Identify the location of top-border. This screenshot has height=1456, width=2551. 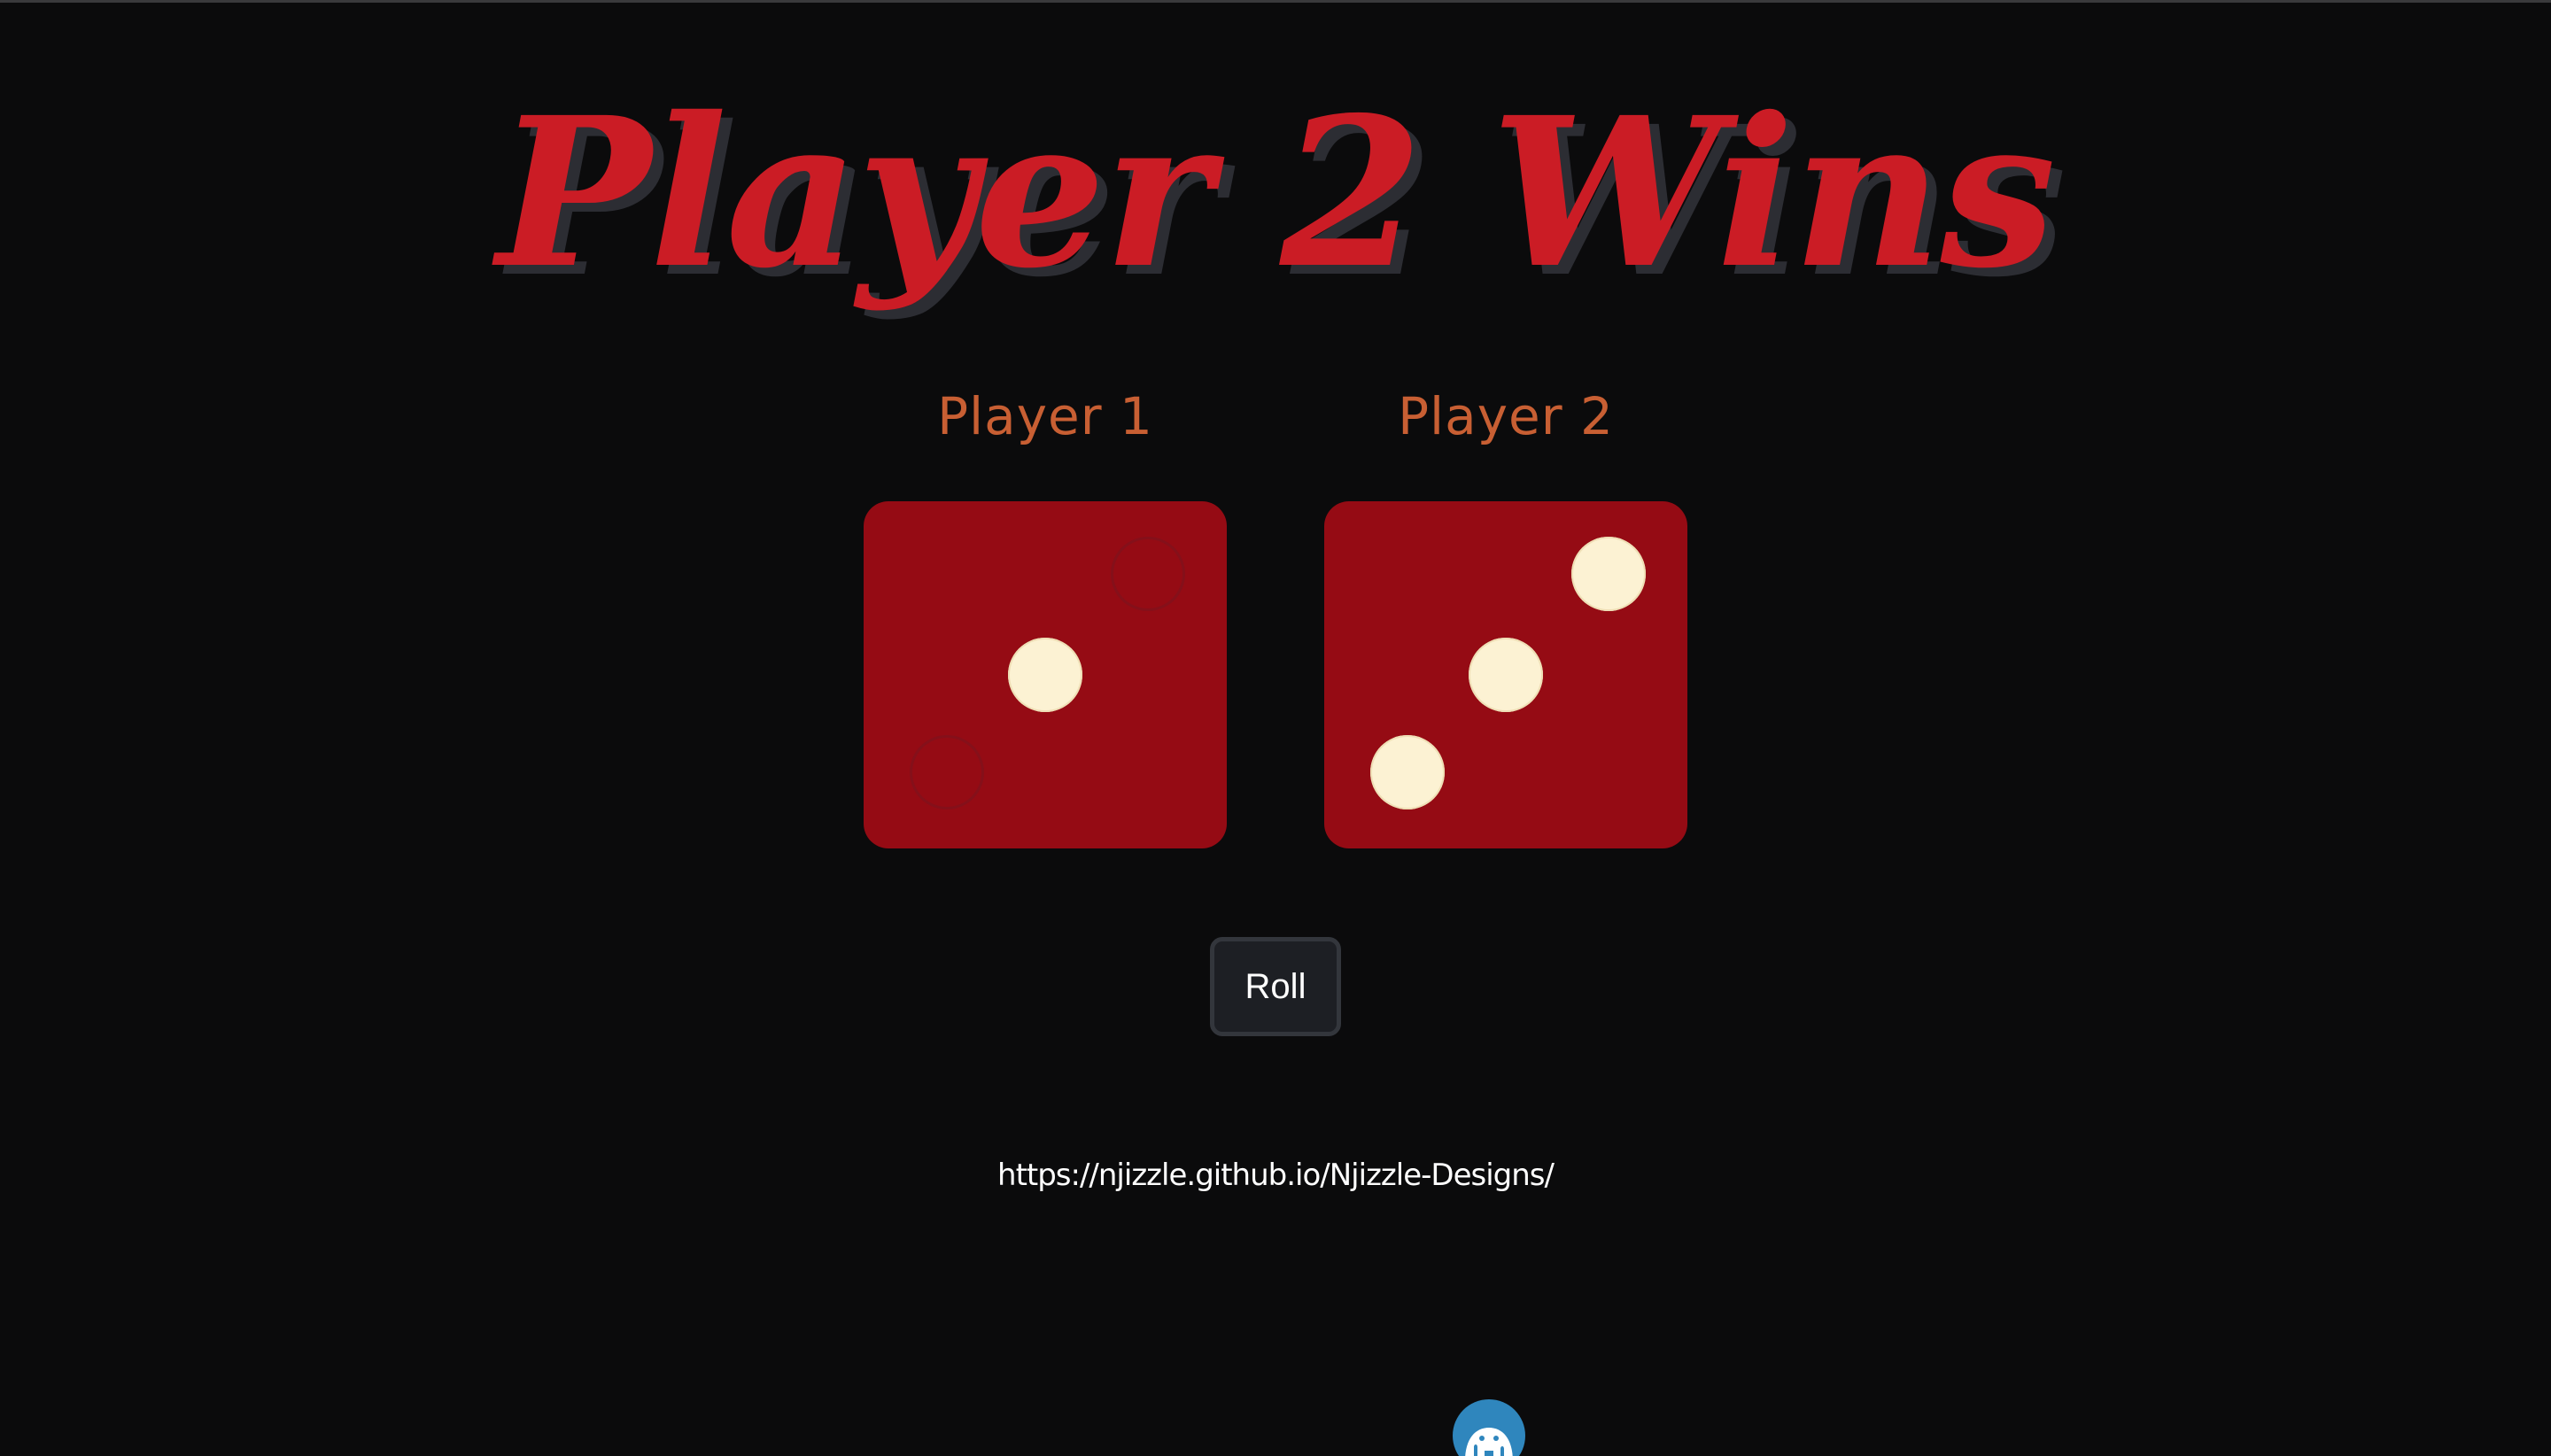
(1275, 1).